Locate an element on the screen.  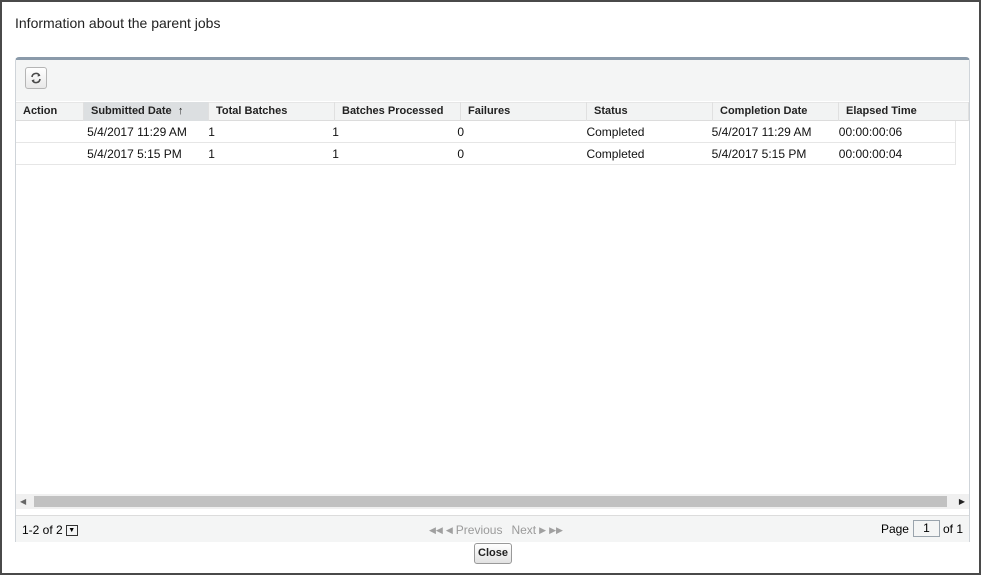
cell-completion-date: 5/4/2017 5:15 PM is located at coordinates (759, 153).